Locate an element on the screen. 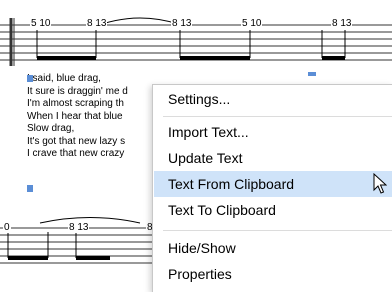 The image size is (392, 292). mouse-pointer-icon is located at coordinates (380, 183).